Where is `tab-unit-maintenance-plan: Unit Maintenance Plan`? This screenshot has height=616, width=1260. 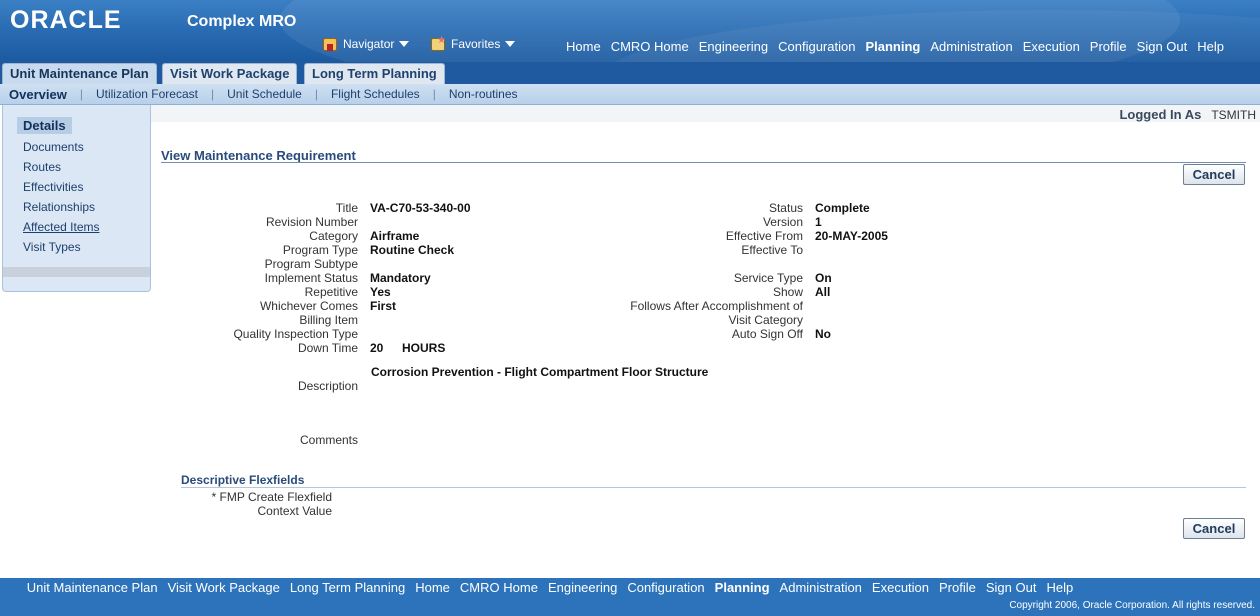 tab-unit-maintenance-plan: Unit Maintenance Plan is located at coordinates (79, 73).